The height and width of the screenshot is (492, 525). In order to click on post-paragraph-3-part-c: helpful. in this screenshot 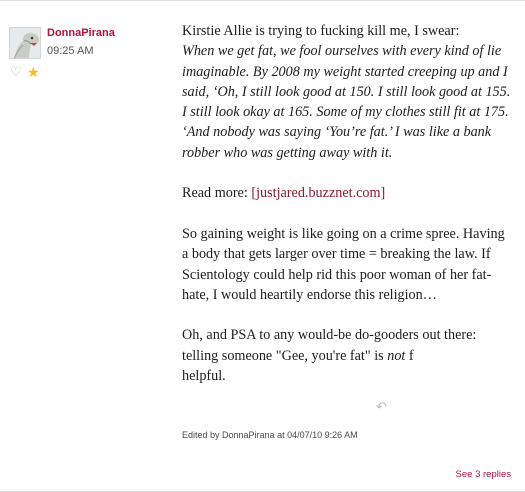, I will do `click(204, 376)`.